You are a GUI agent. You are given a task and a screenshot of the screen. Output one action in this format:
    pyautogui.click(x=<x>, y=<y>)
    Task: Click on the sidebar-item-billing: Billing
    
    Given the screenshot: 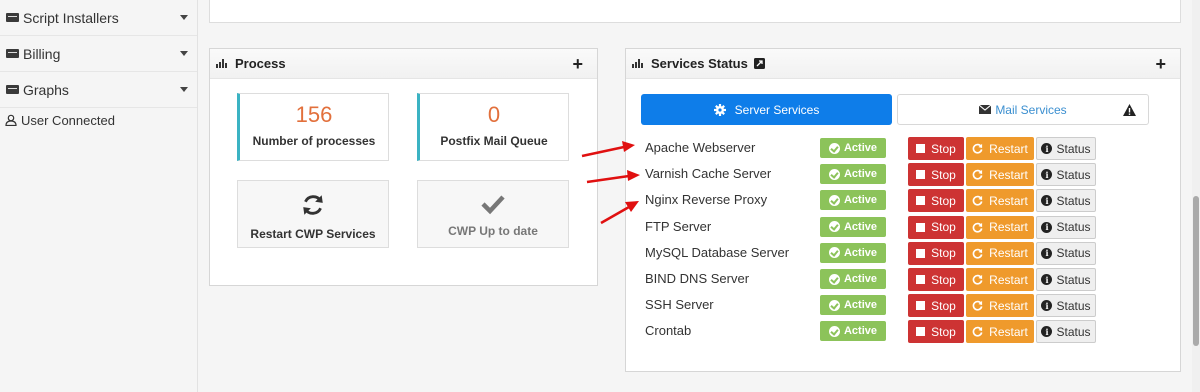 What is the action you would take?
    pyautogui.click(x=98, y=54)
    